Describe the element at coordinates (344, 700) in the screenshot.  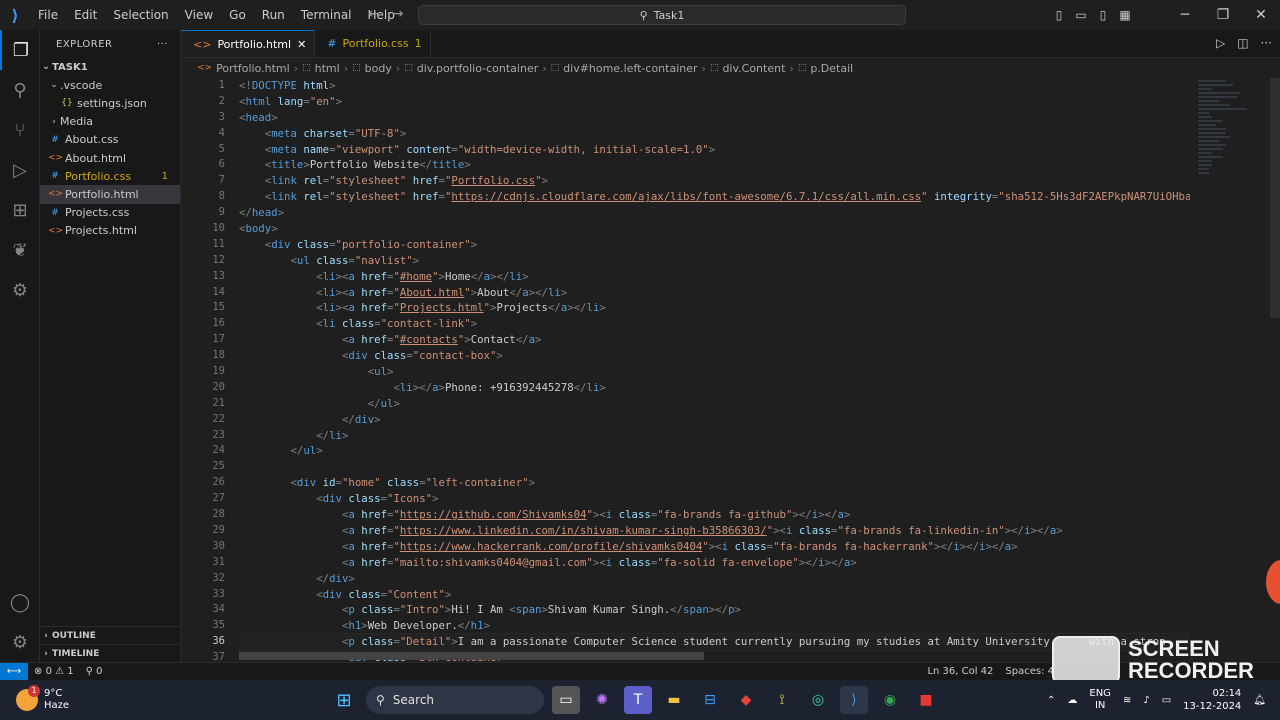
I see `start-windows-icon: ⊞` at that location.